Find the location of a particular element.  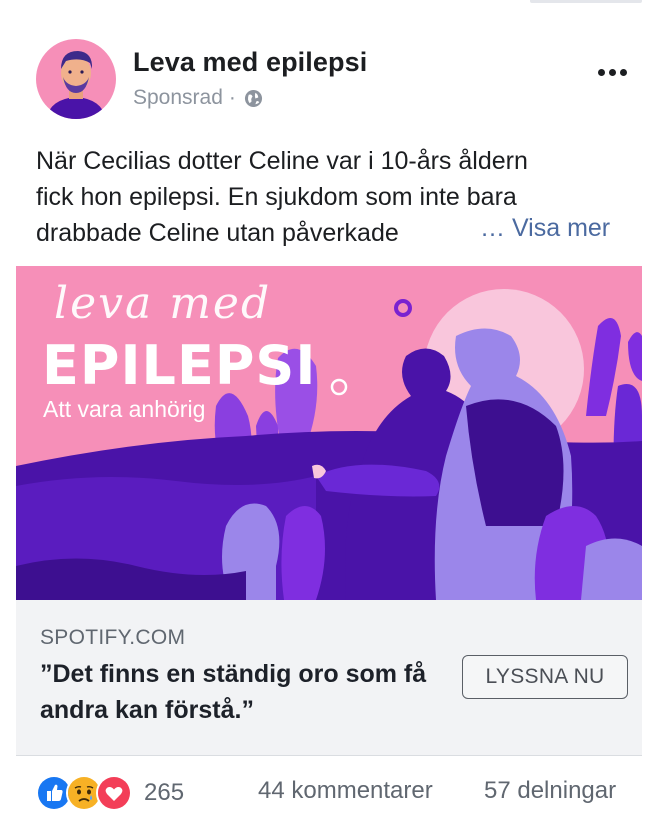

hero-script-title: leva med is located at coordinates (163, 303).